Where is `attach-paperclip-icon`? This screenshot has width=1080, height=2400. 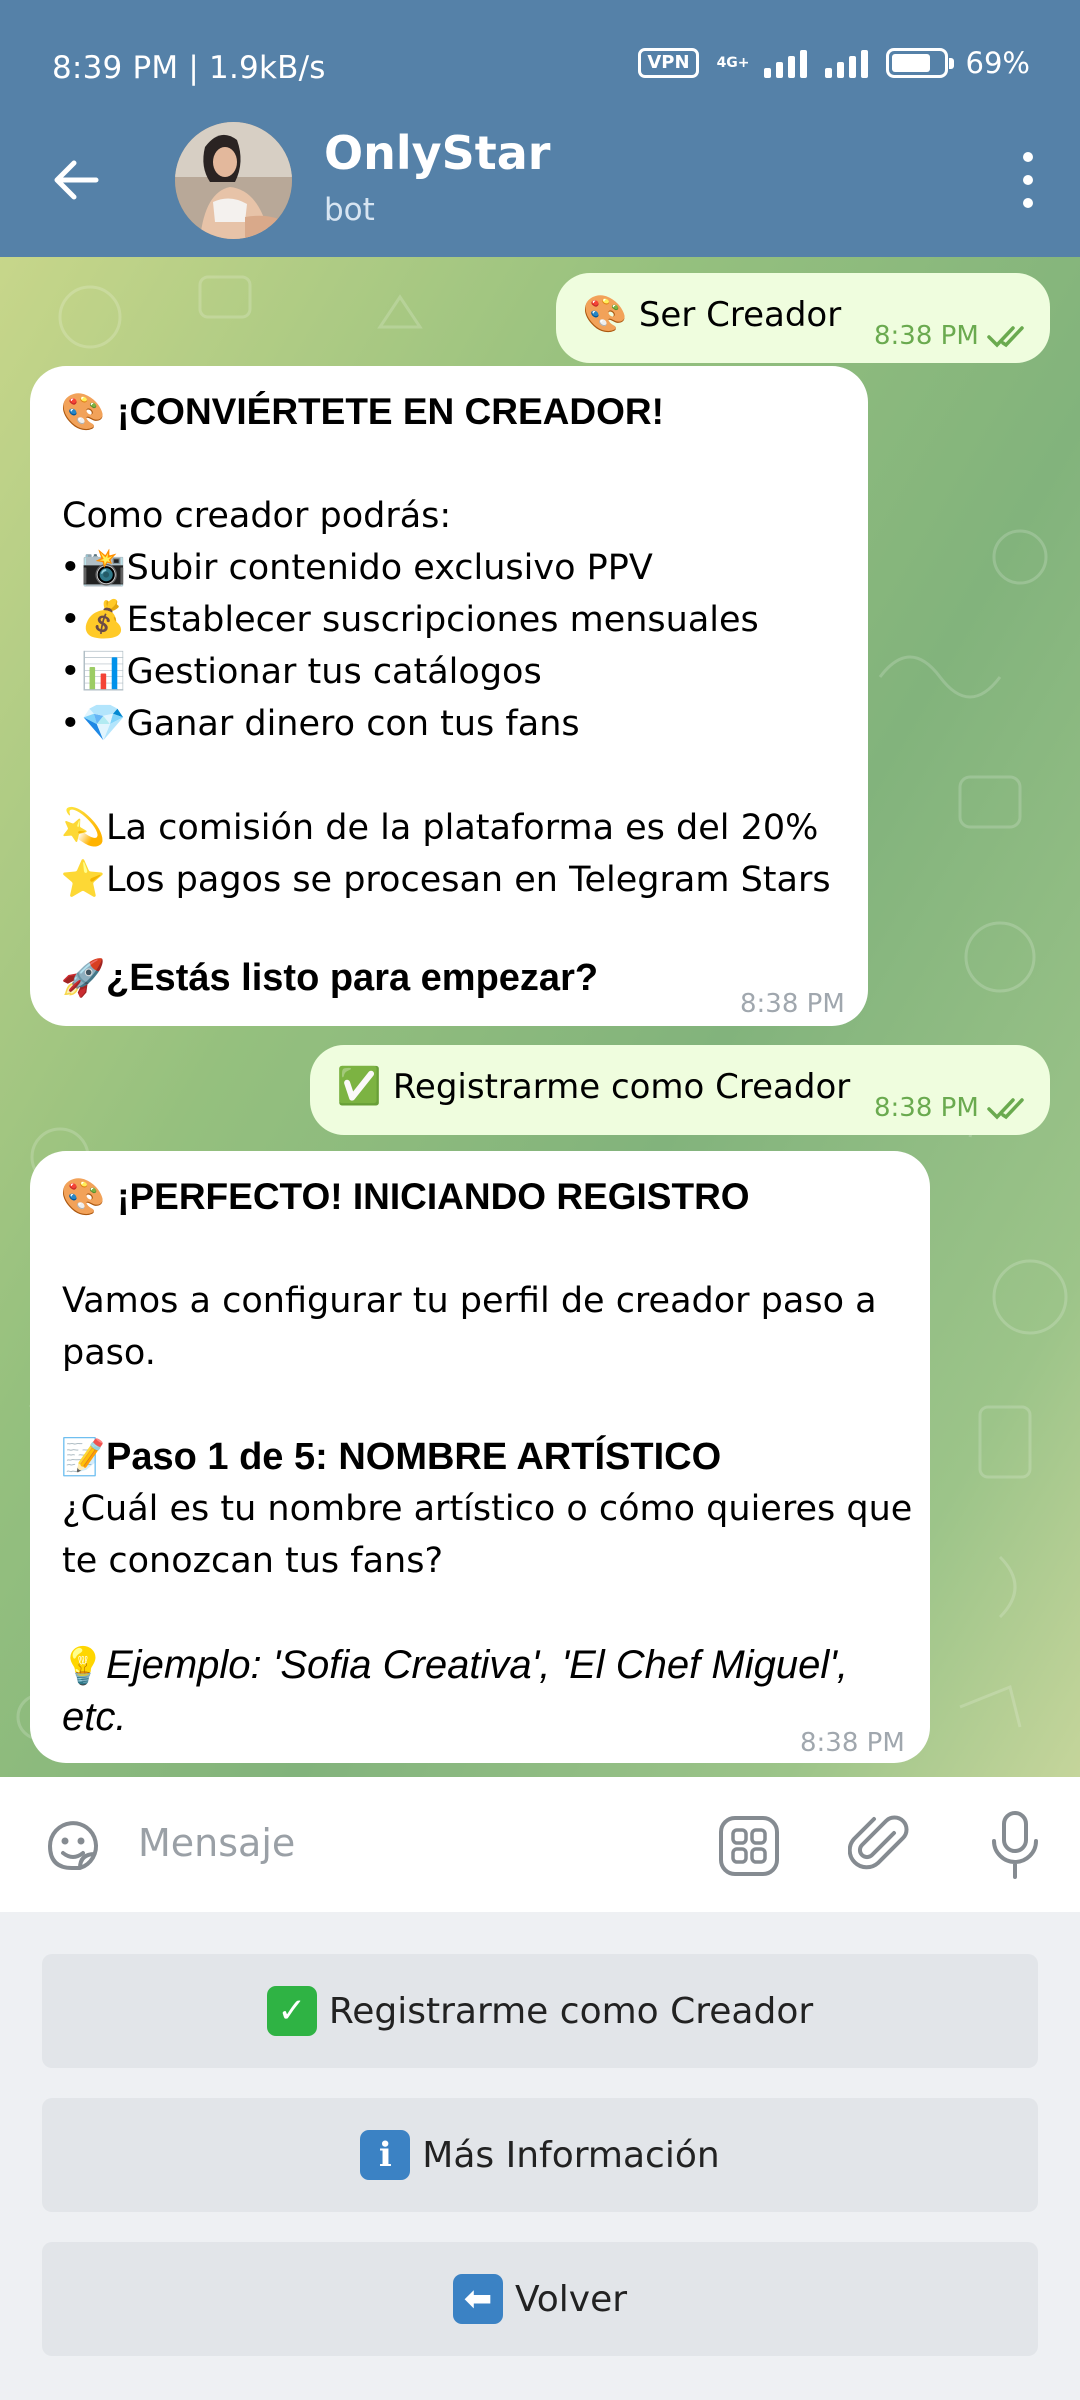 attach-paperclip-icon is located at coordinates (881, 1846).